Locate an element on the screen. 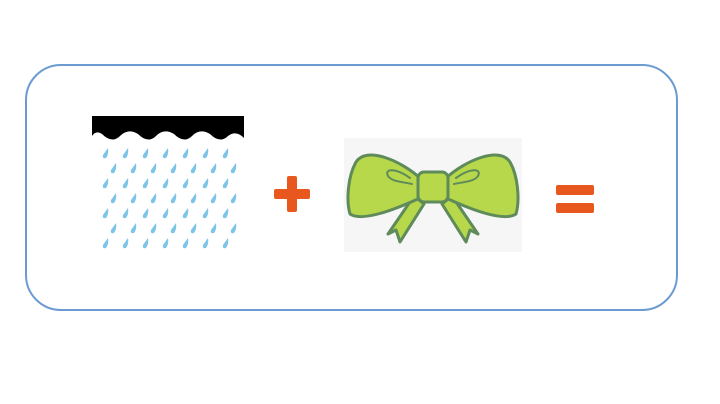 The height and width of the screenshot is (404, 720). rain-cloud-icon is located at coordinates (168, 182).